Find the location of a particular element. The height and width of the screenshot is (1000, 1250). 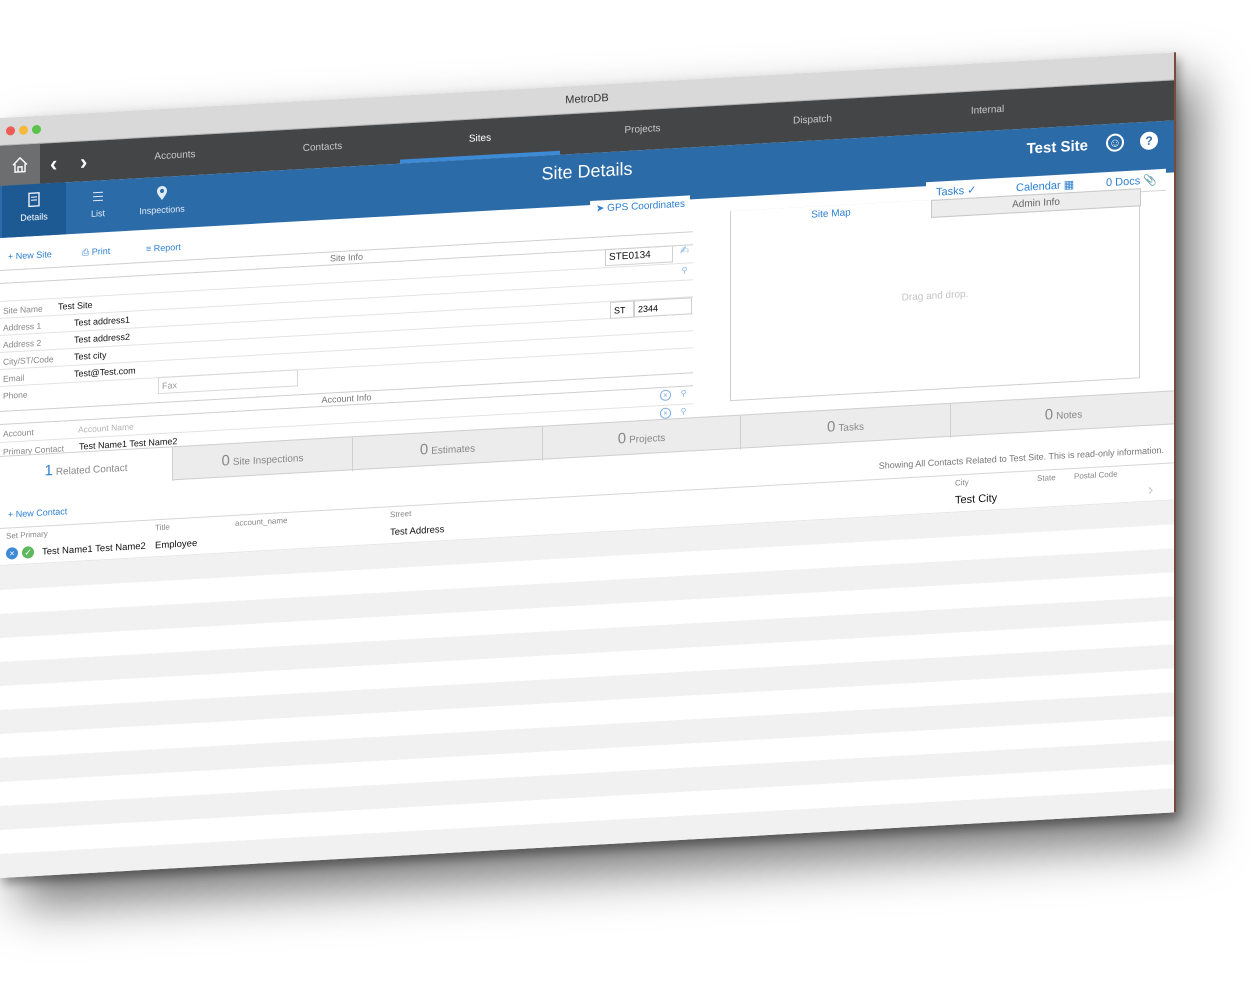

docs-button: 0 Docs 📎 is located at coordinates (1131, 181).